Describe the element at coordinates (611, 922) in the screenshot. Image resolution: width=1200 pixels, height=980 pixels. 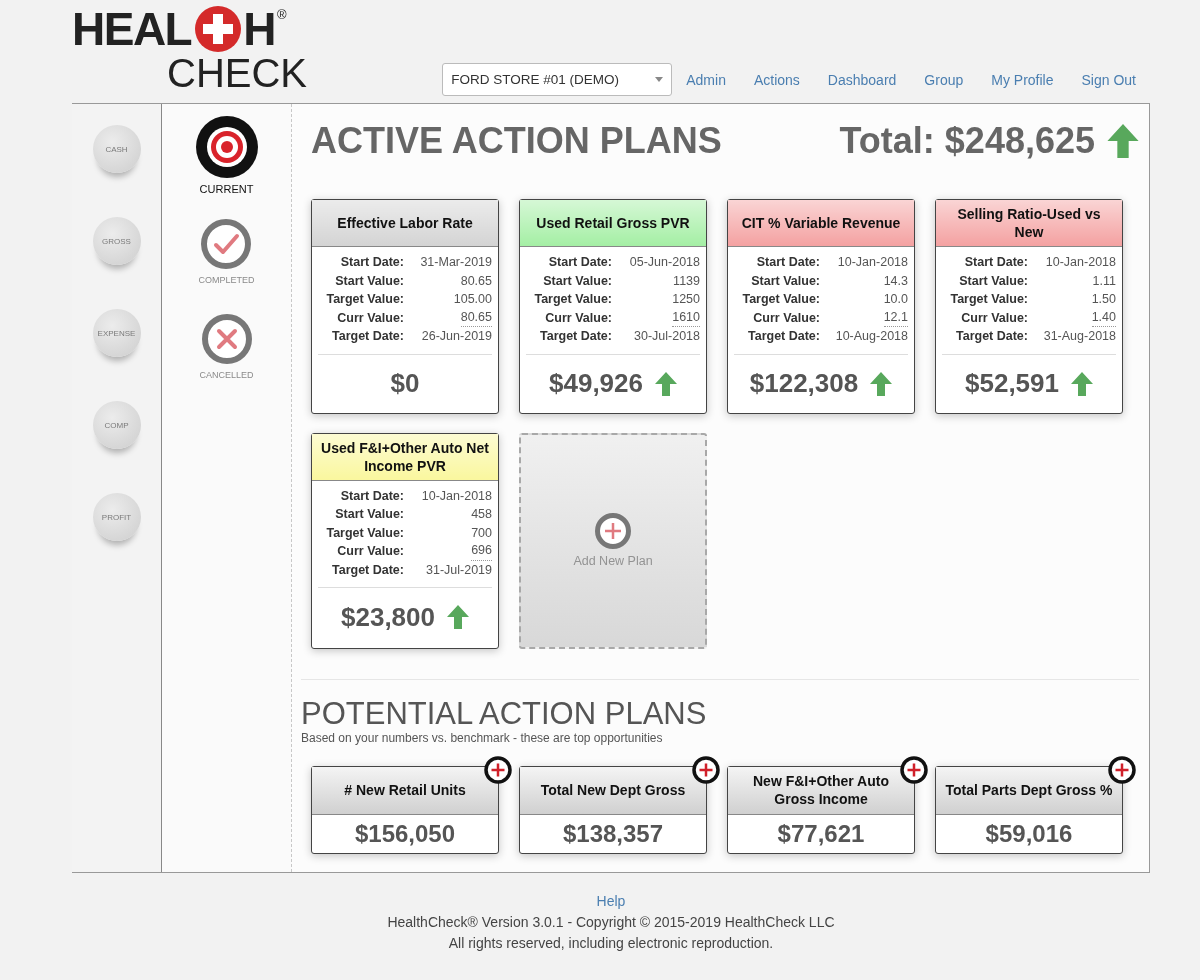
I see `copyright-text: HealthCheck® Version 3.0.1 - Copyright © 2015-2019 HealthCheck LLC` at that location.